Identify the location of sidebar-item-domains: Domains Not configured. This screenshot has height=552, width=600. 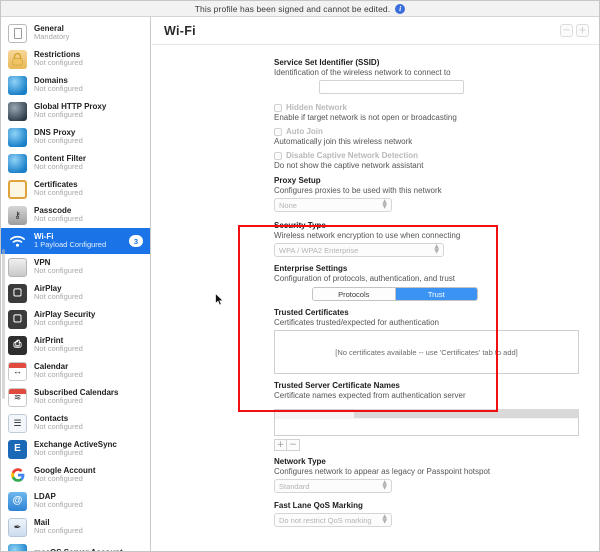
(75, 85).